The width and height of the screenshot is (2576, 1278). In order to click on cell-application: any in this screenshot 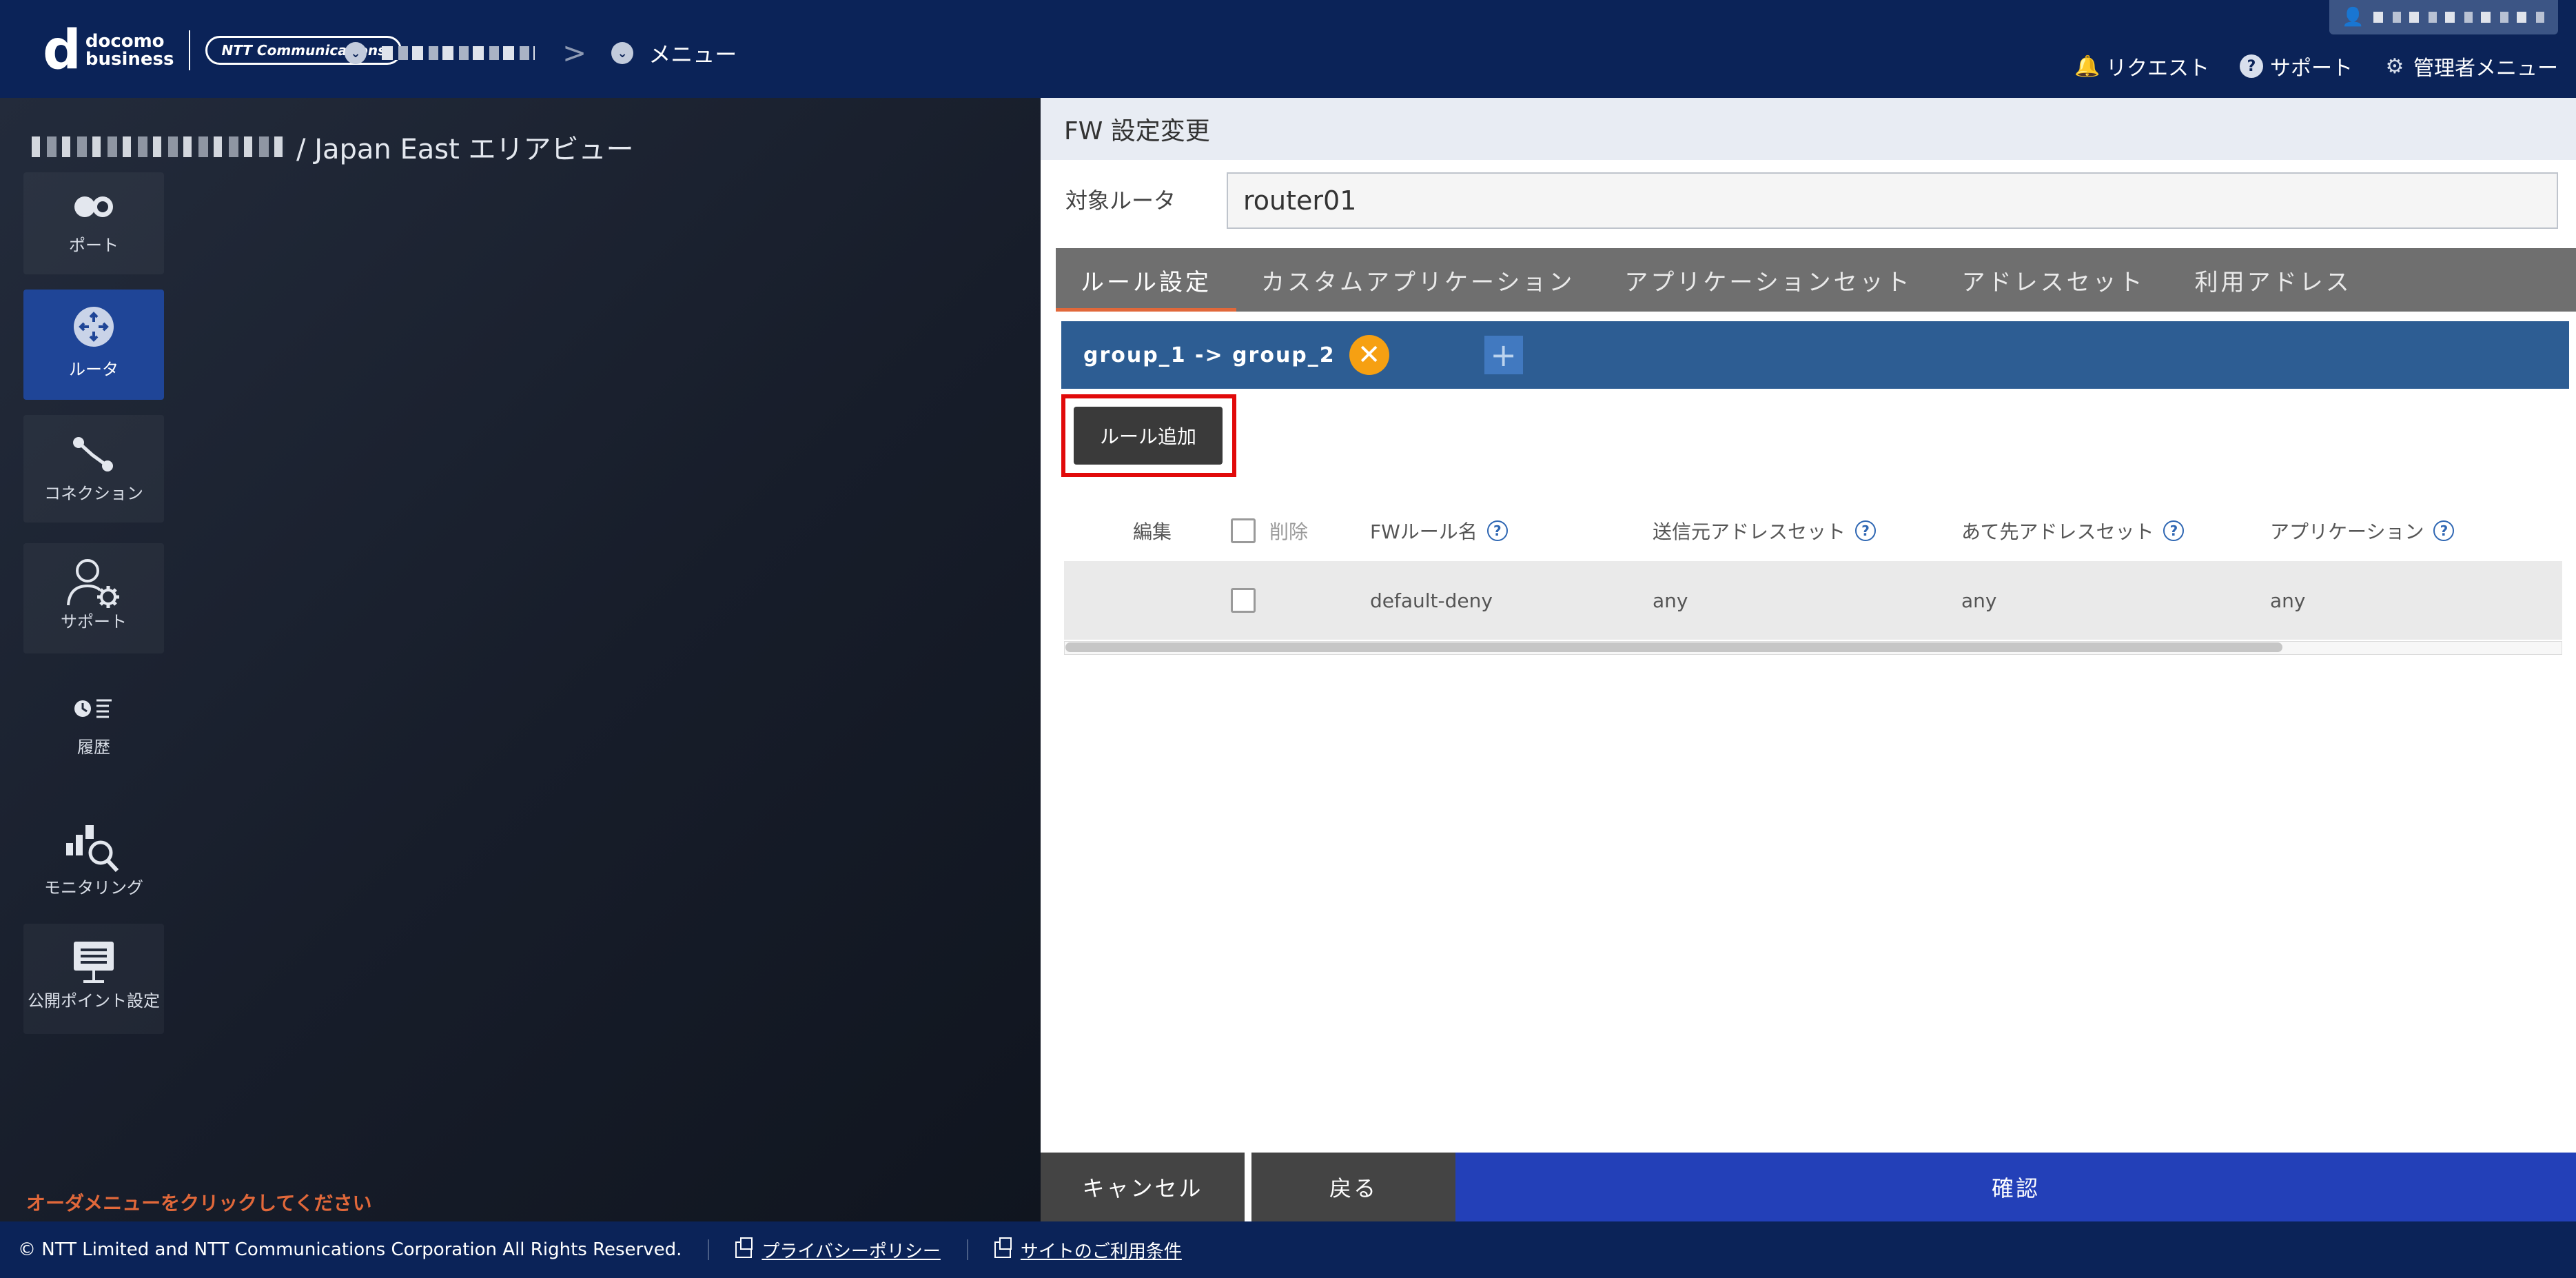, I will do `click(2288, 600)`.